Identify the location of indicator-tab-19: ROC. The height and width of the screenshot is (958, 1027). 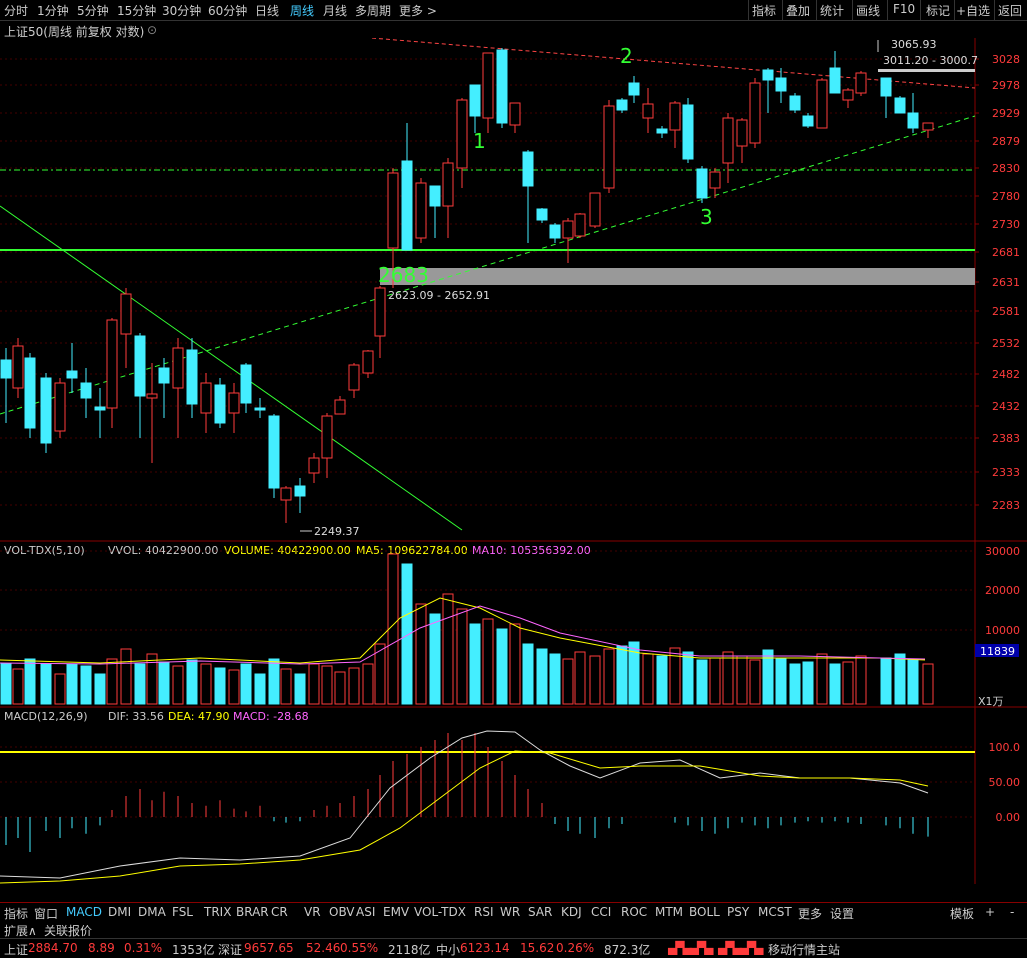
(634, 912).